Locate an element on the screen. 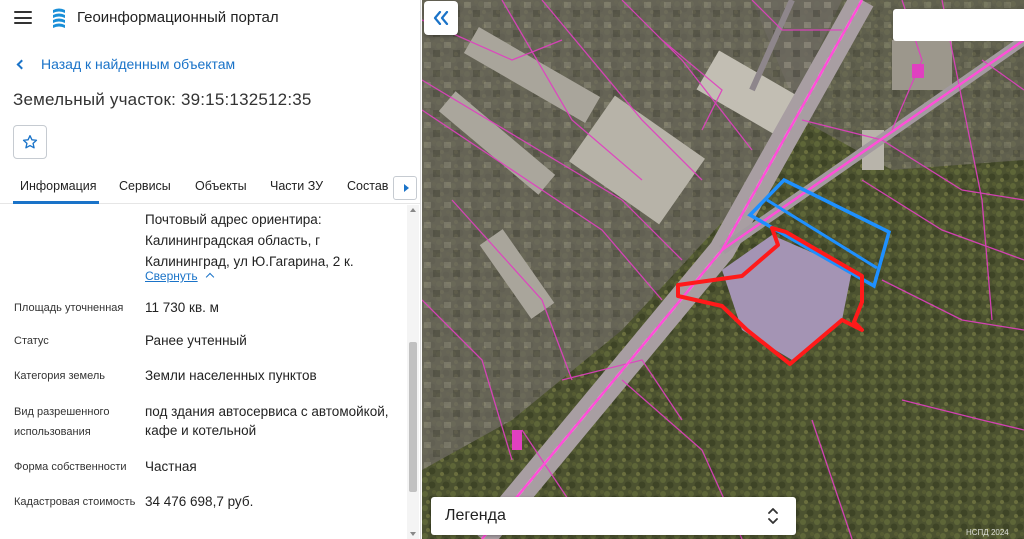  cadastral-value-label: Кадастровая стоимость is located at coordinates (75, 502).